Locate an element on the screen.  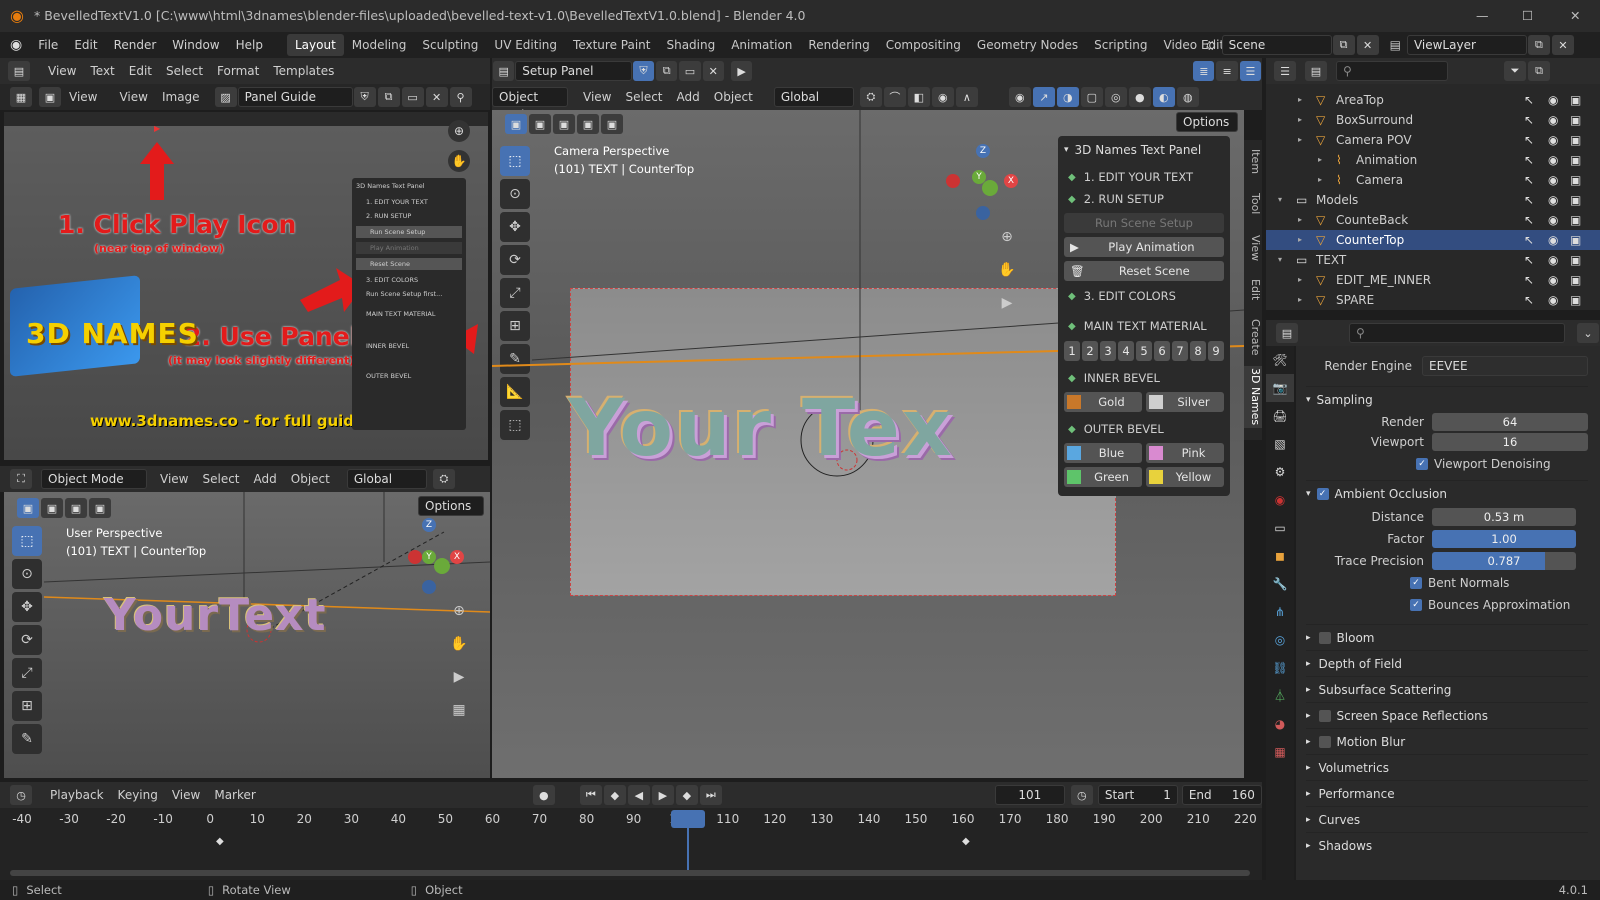
outliner-item: ▾ ▭ TEXT ↖ ◉ ▣ is located at coordinates (1433, 260).